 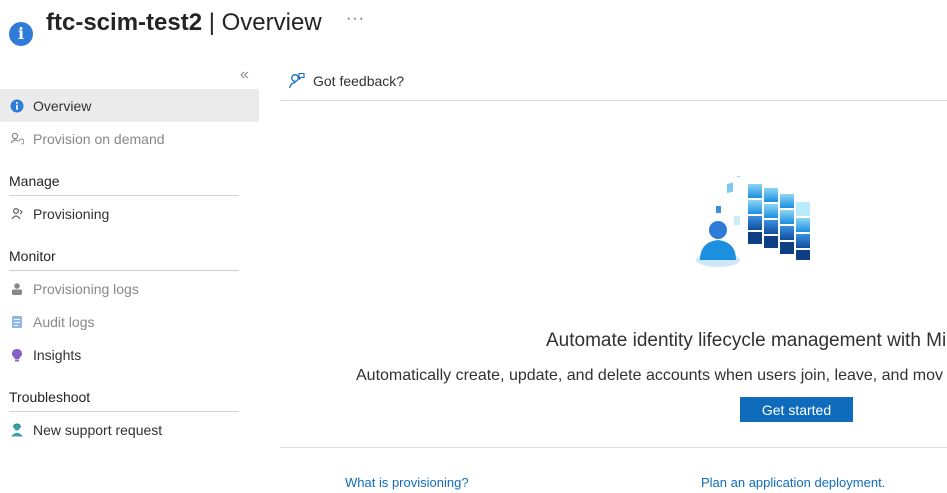 What do you see at coordinates (17, 321) in the screenshot?
I see `audit-log-icon` at bounding box center [17, 321].